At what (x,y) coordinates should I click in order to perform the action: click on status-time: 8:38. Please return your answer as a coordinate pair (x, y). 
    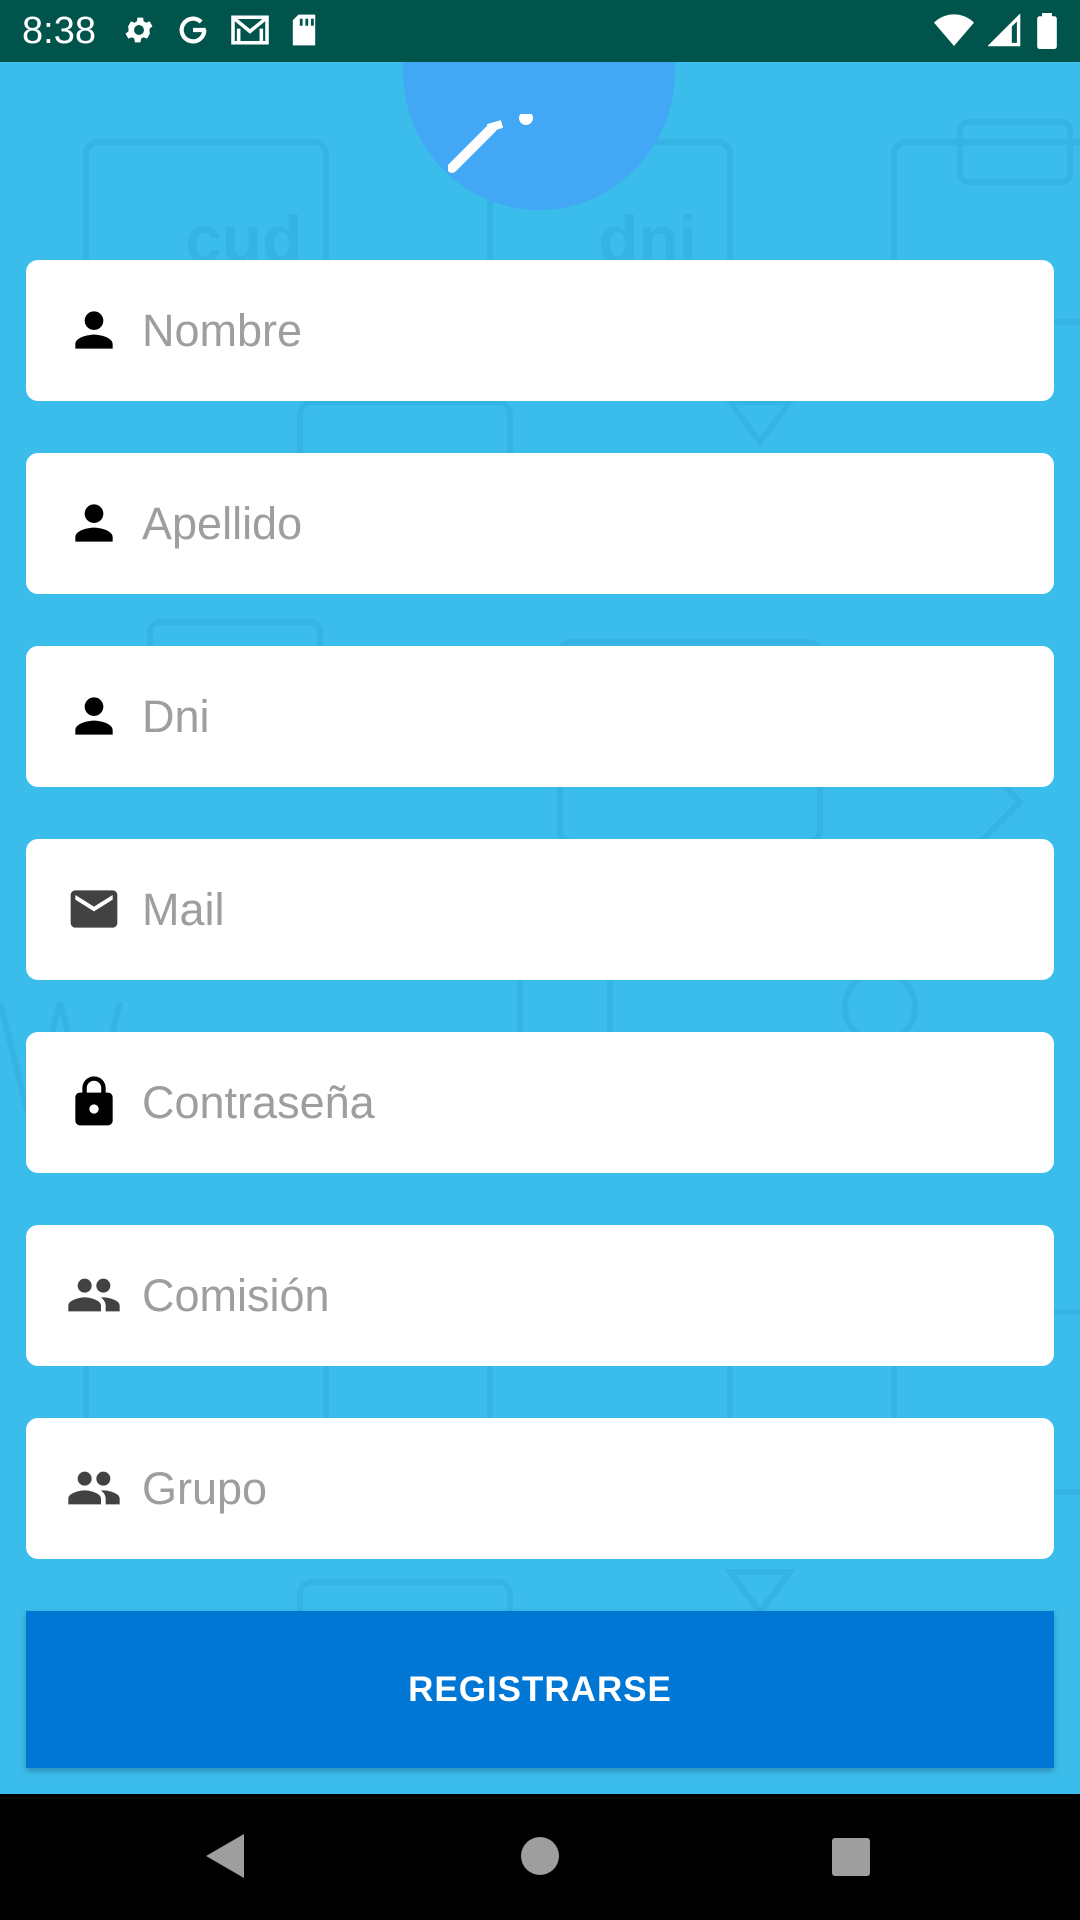
    Looking at the image, I should click on (59, 31).